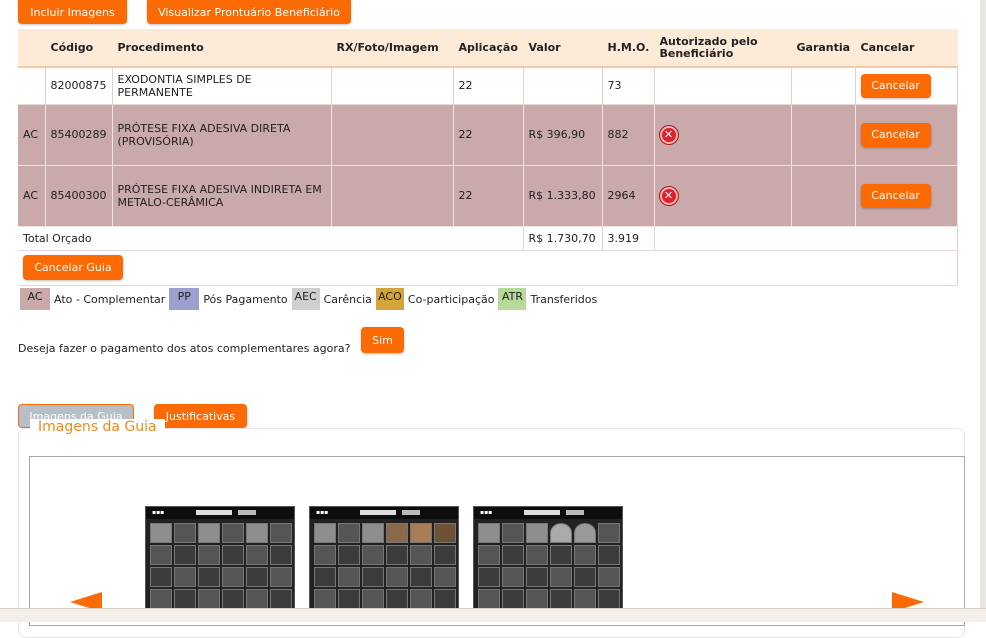 Image resolution: width=986 pixels, height=638 pixels. What do you see at coordinates (245, 299) in the screenshot?
I see `legend-label-pp: Pós Pagamento` at bounding box center [245, 299].